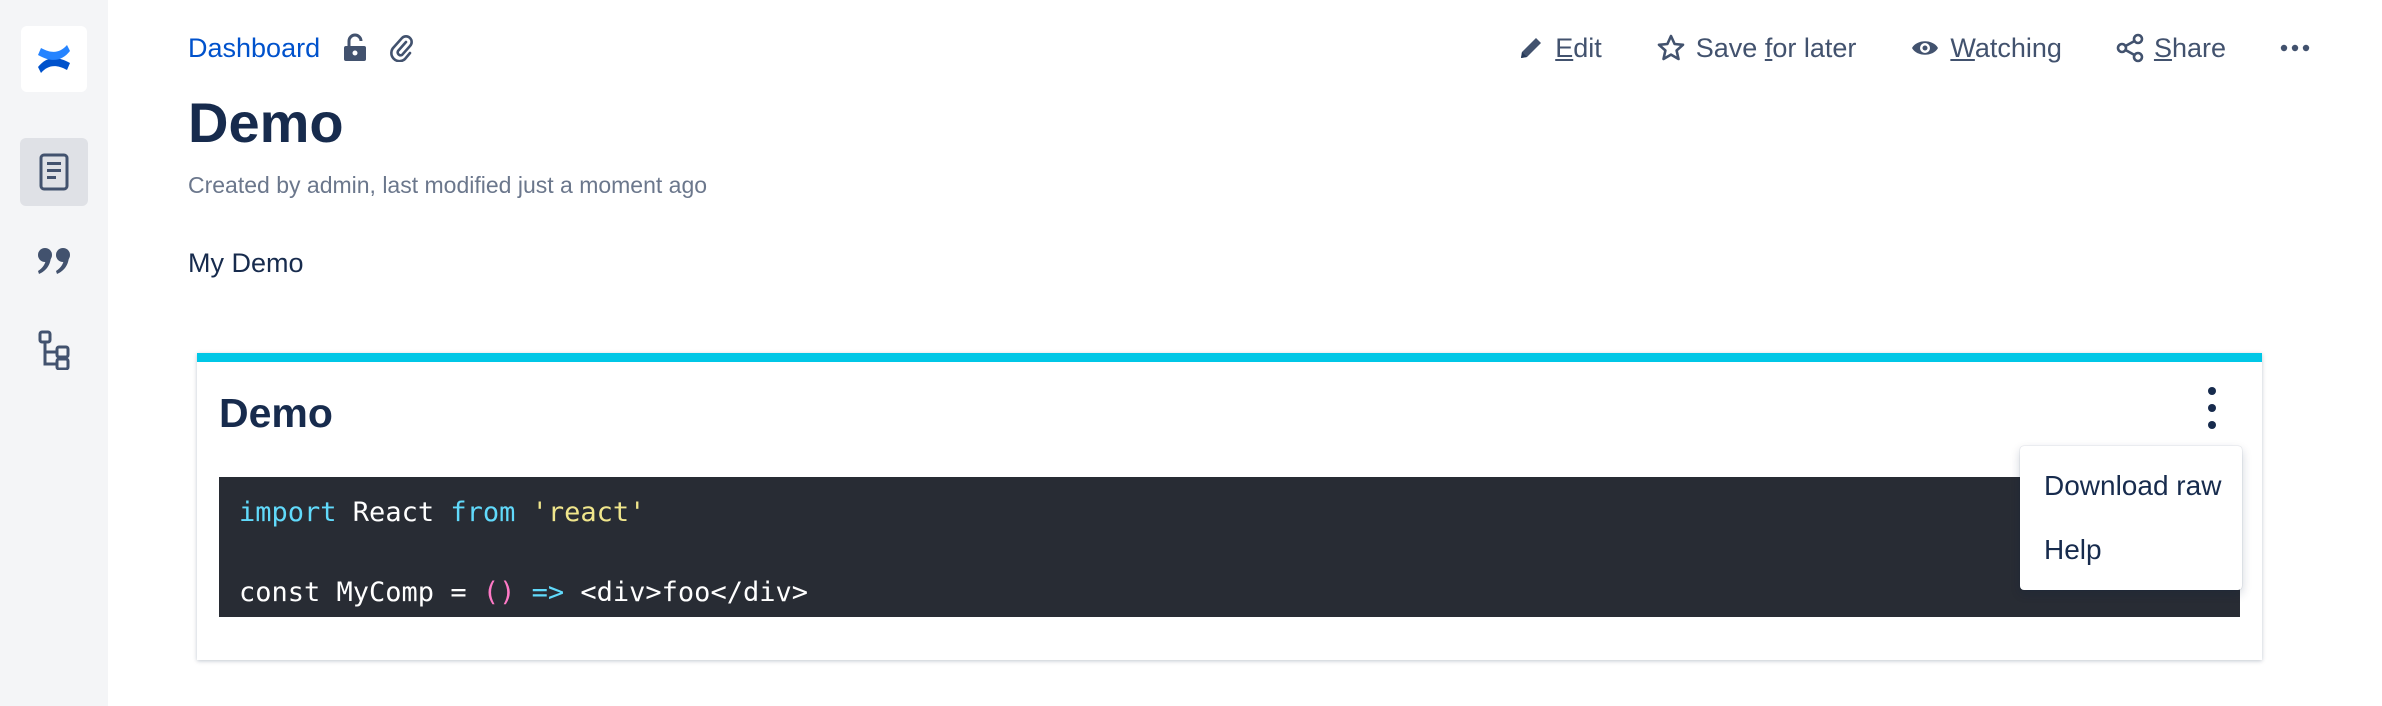  Describe the element at coordinates (2130, 48) in the screenshot. I see `share-icon` at that location.